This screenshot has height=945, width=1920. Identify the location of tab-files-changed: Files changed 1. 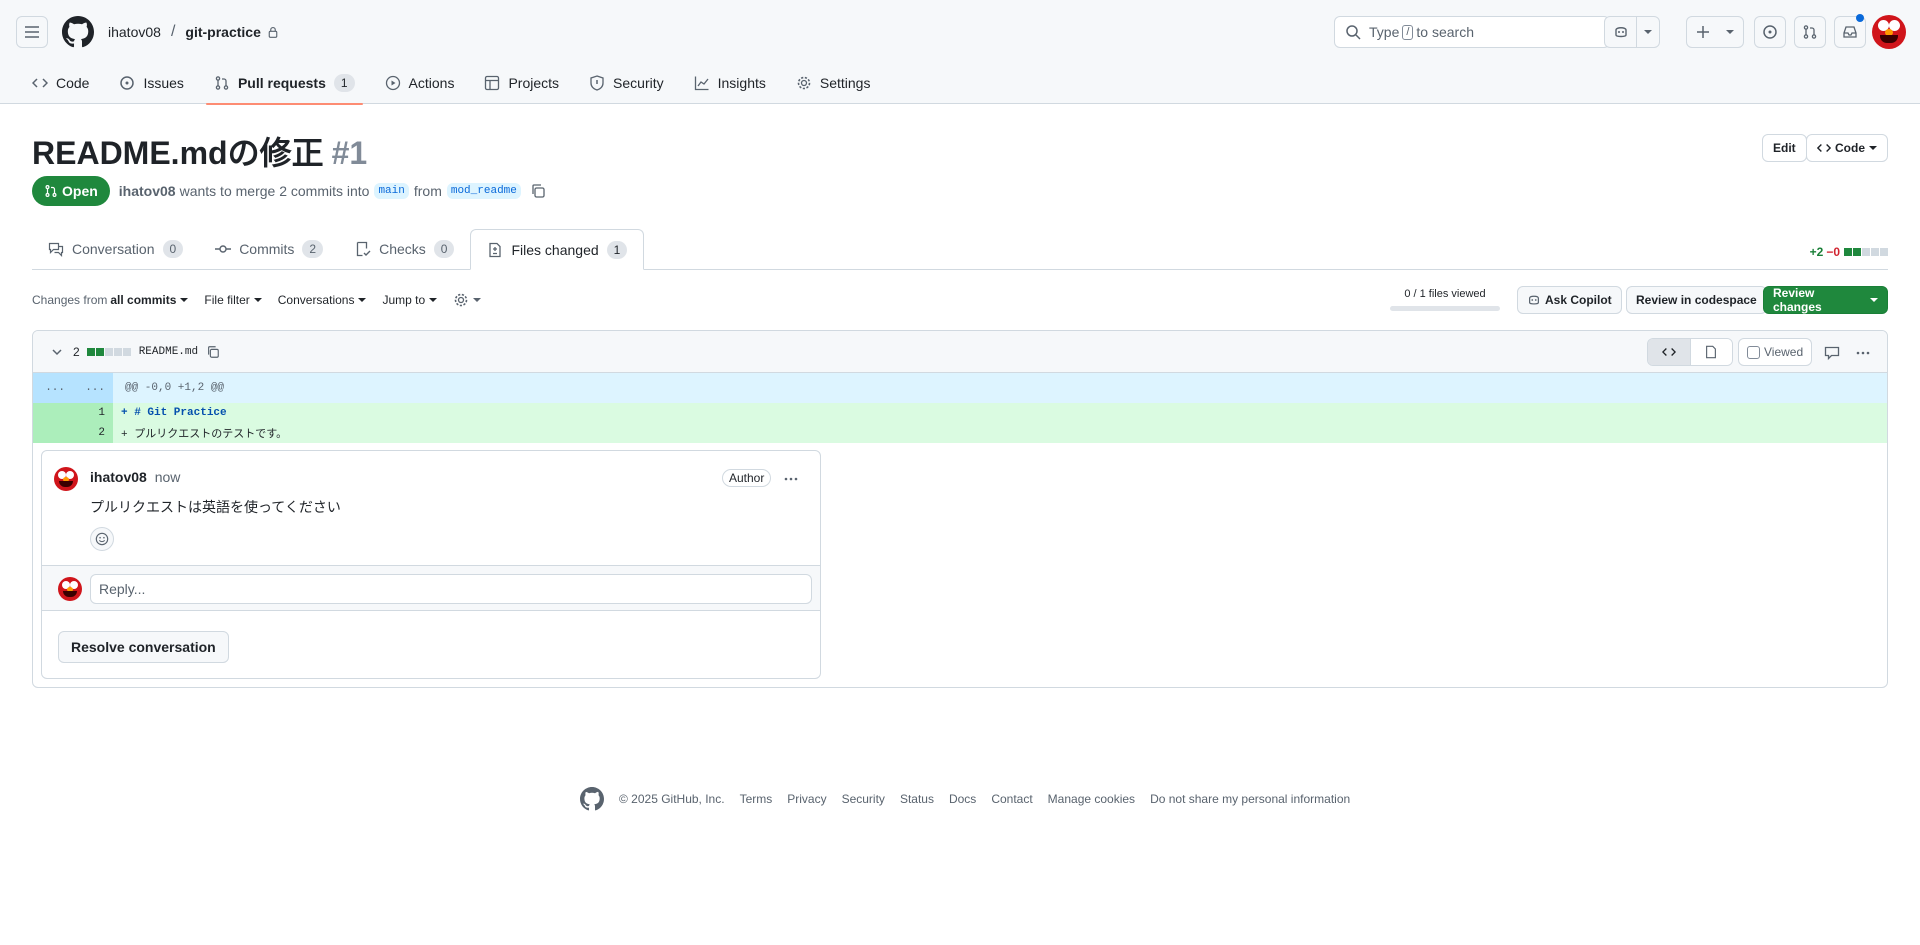
(557, 249).